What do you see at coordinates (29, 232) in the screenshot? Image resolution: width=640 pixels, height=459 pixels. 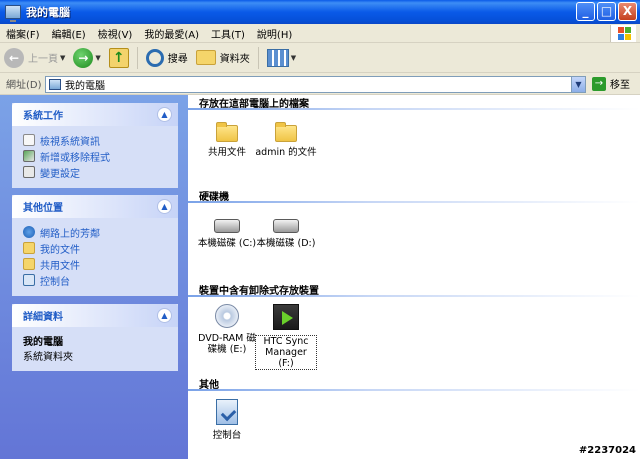 I see `network-icon` at bounding box center [29, 232].